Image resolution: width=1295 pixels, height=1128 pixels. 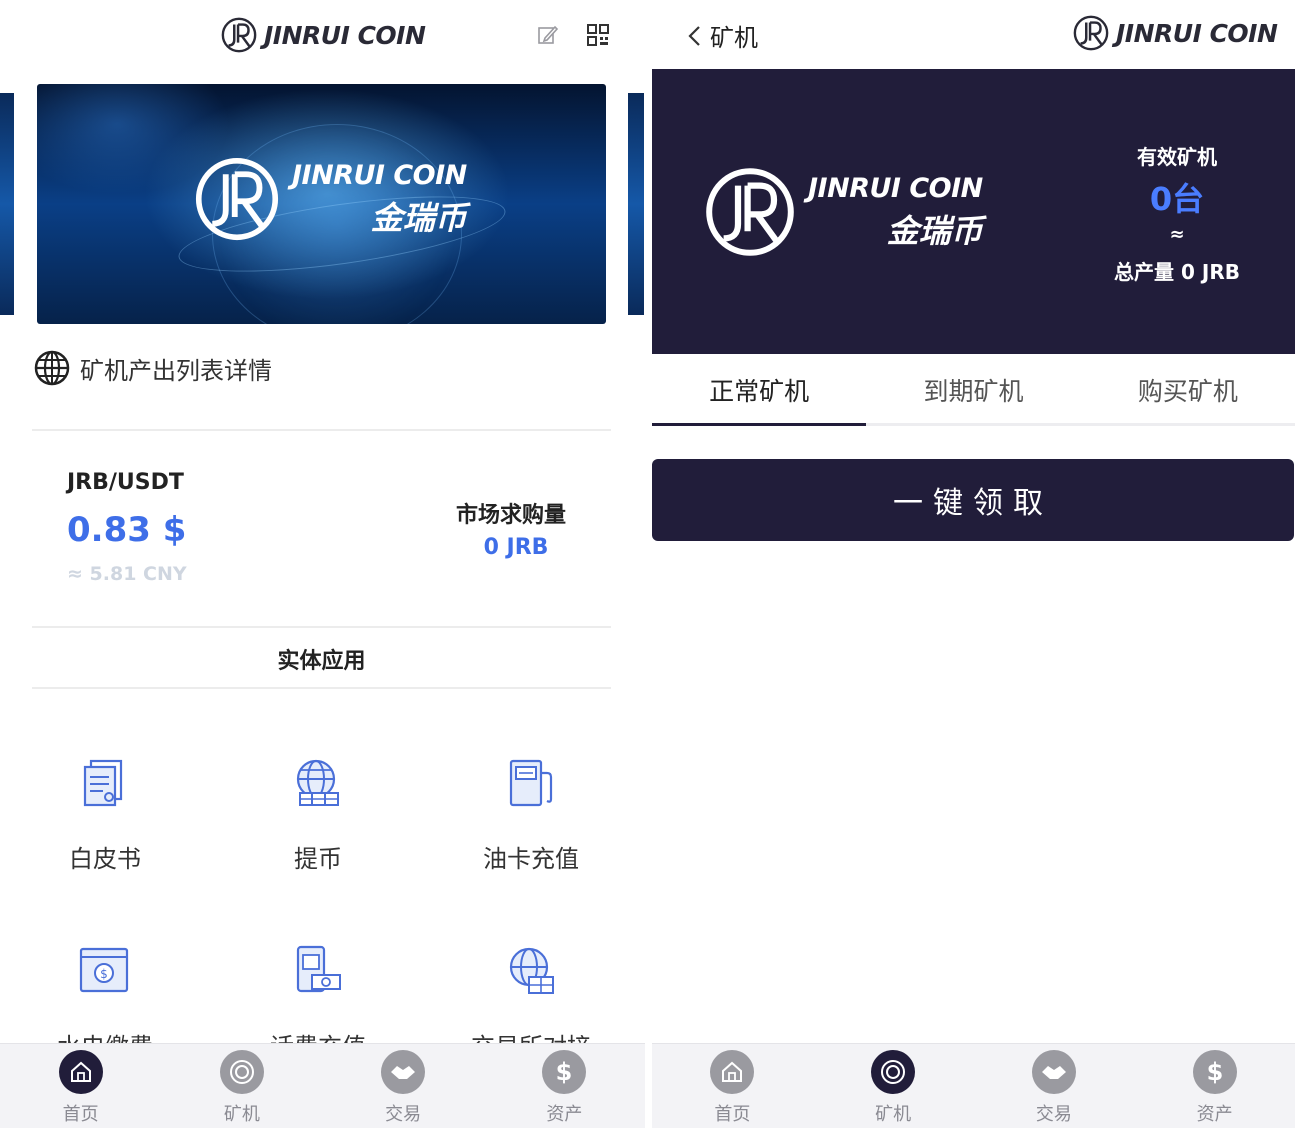 What do you see at coordinates (52, 368) in the screenshot?
I see `globe-icon` at bounding box center [52, 368].